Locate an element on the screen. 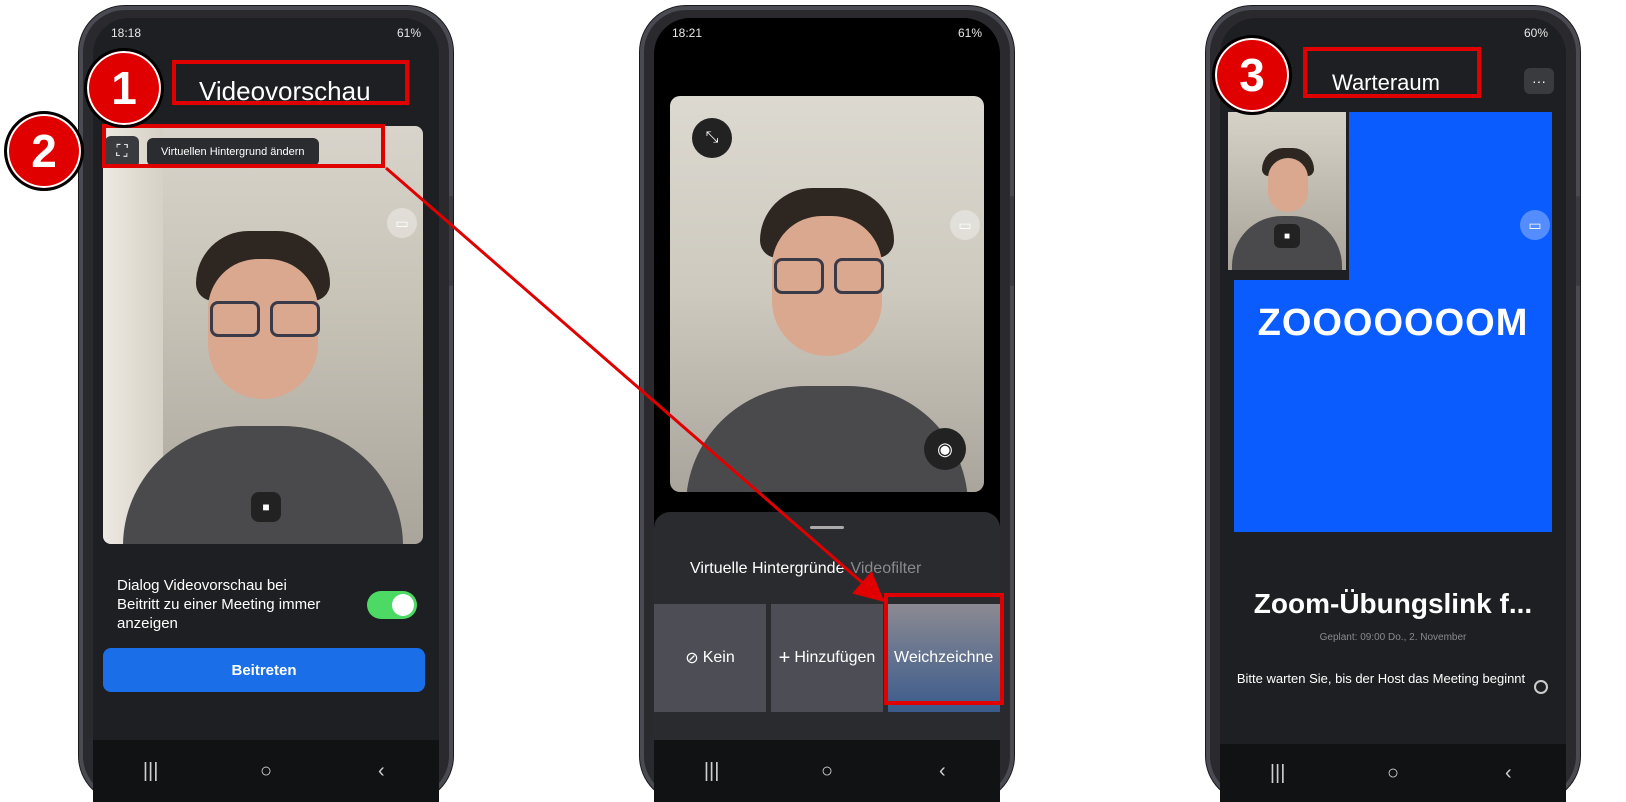 This screenshot has height=802, width=1626. switch-camera-icon: ◉ is located at coordinates (945, 449).